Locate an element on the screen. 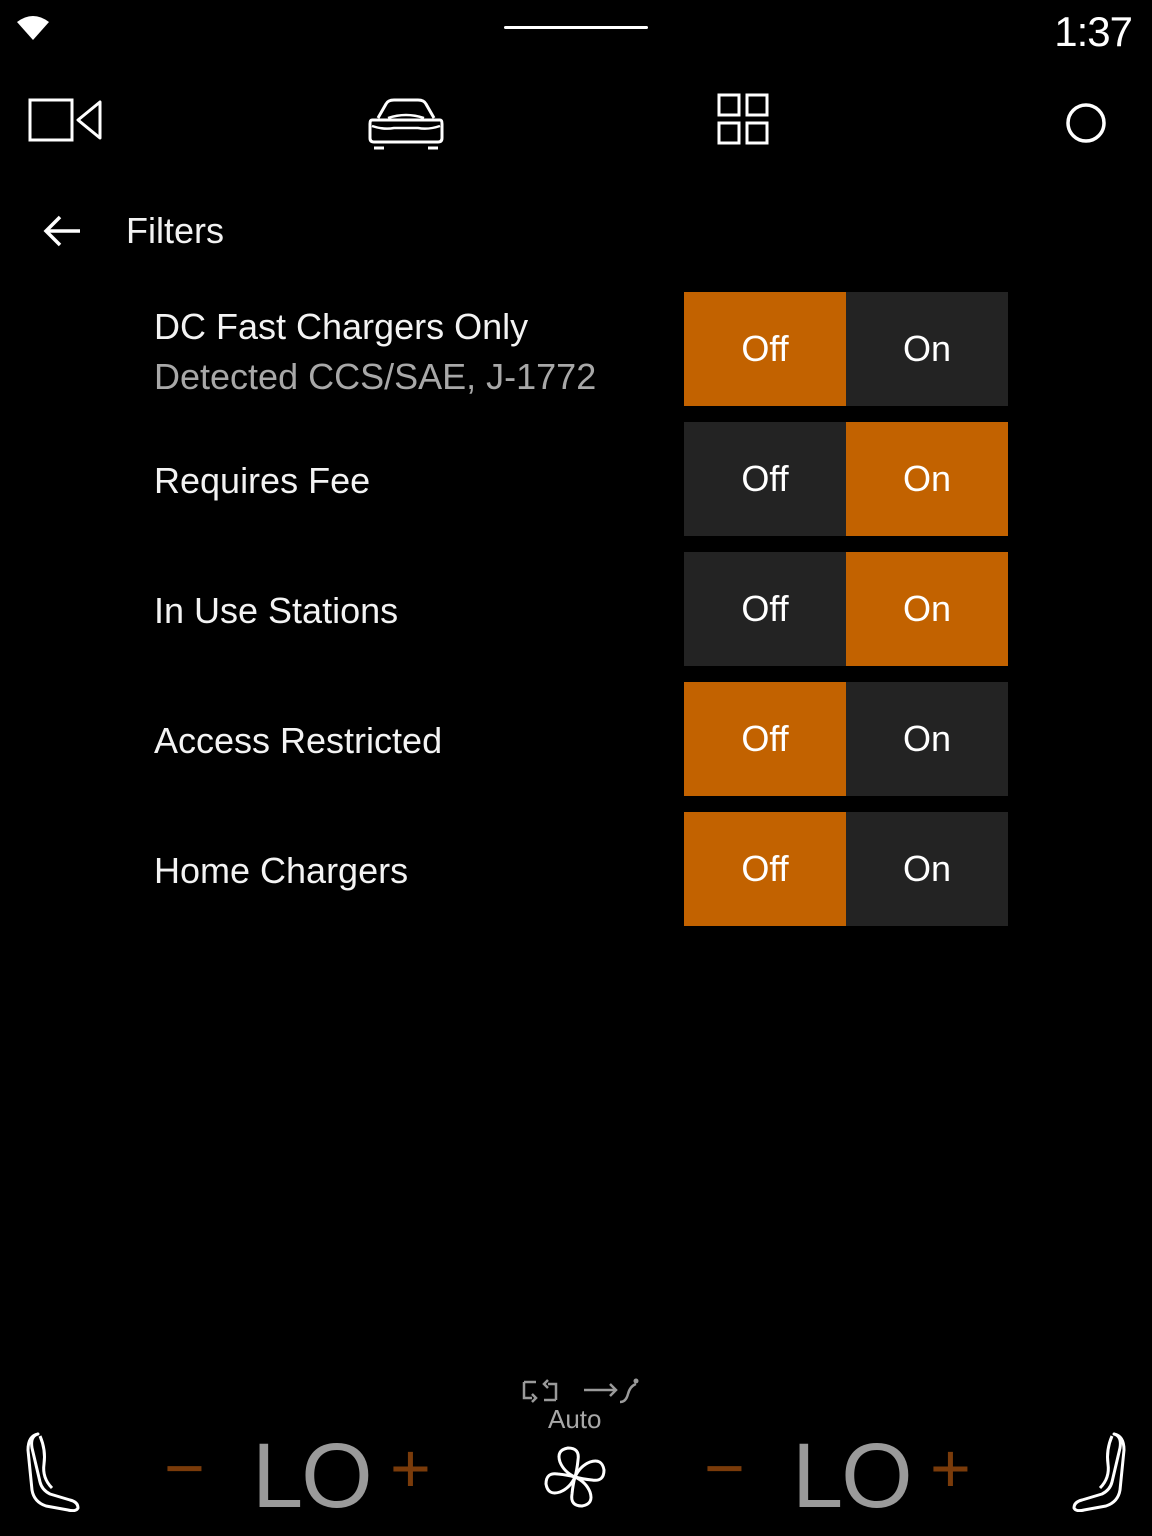  seat-heater-left-icon is located at coordinates (55, 1471).